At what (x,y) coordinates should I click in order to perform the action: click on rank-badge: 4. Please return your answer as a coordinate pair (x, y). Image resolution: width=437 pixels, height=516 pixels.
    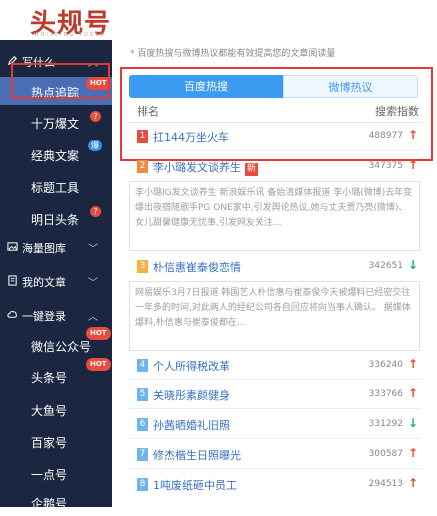
    Looking at the image, I should click on (142, 365).